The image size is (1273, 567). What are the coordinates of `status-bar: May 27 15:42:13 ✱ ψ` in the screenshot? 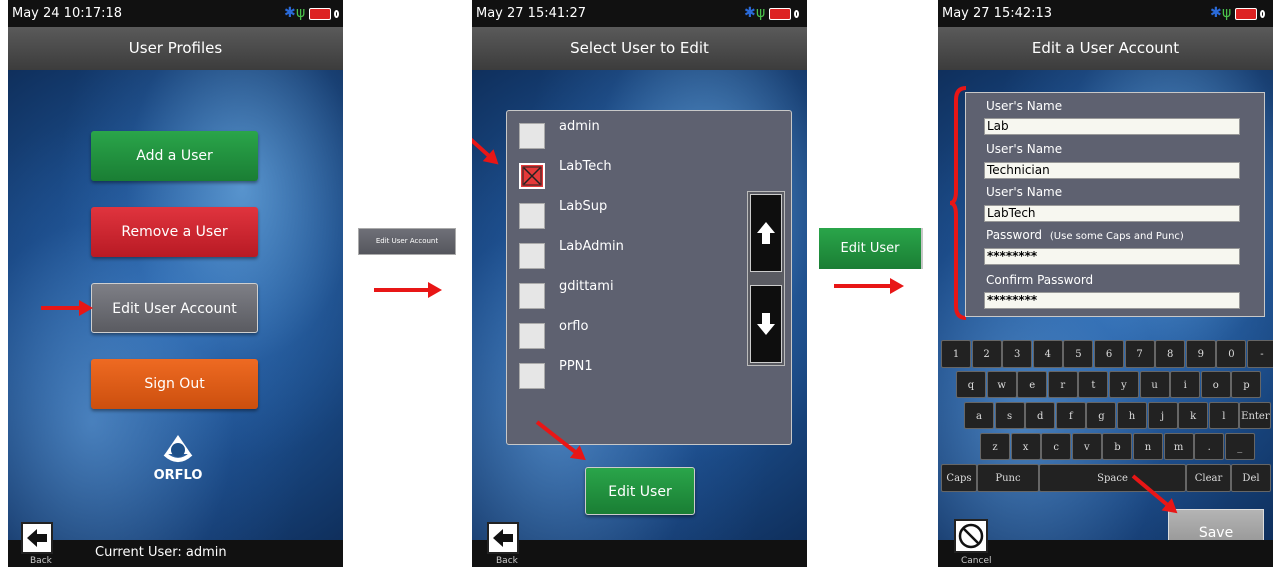 It's located at (1105, 13).